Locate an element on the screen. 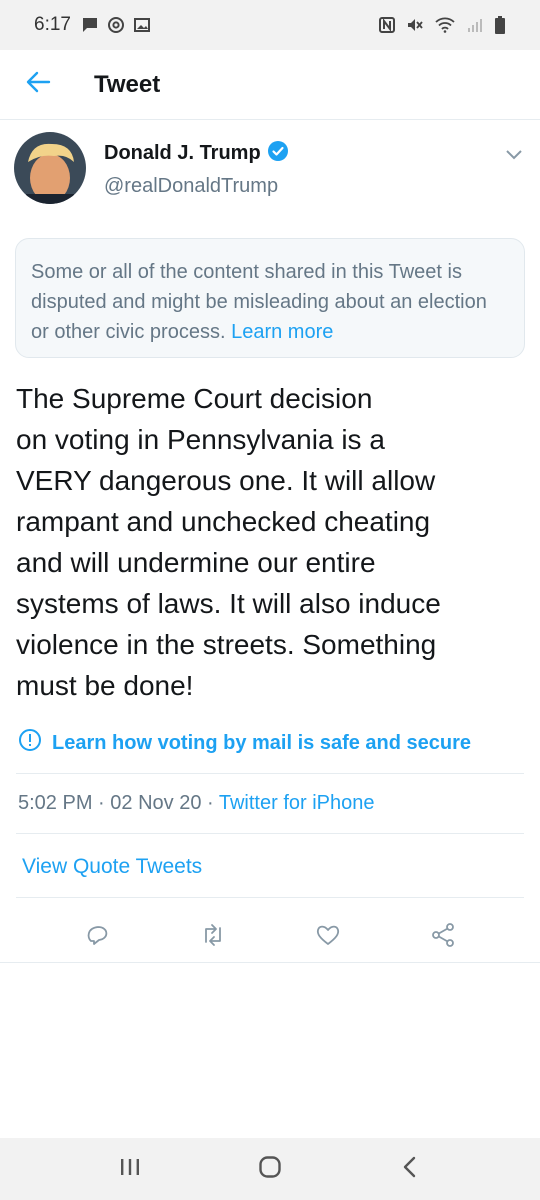 This screenshot has width=540, height=1200. status-system-icons is located at coordinates (442, 25).